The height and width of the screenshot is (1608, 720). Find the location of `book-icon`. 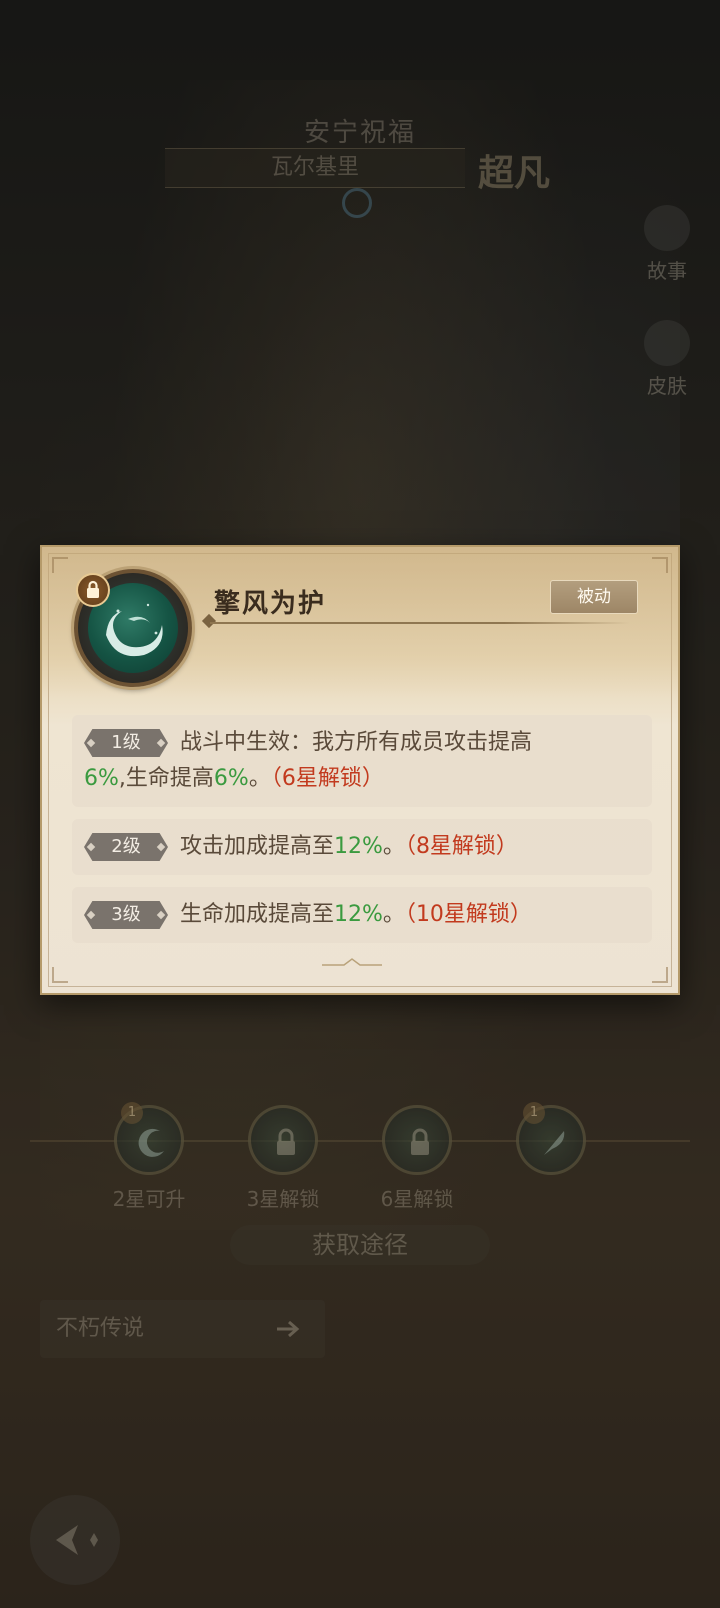

book-icon is located at coordinates (667, 228).